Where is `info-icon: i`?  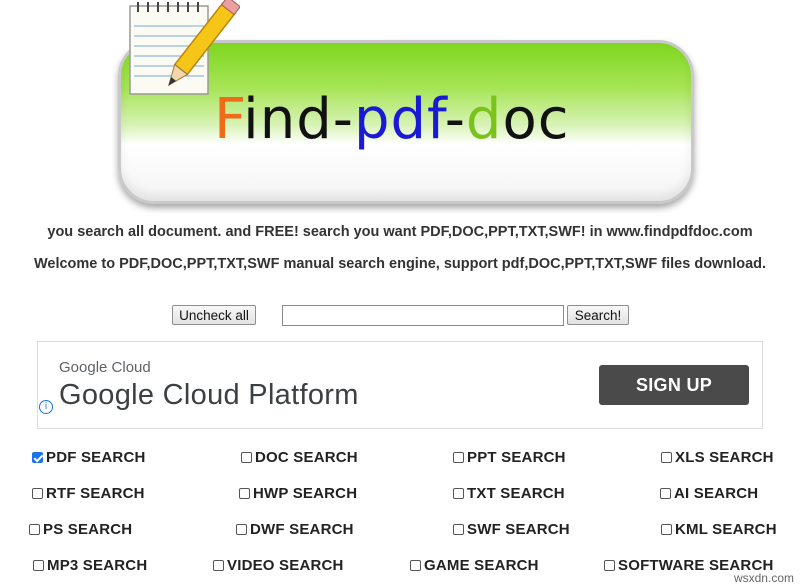 info-icon: i is located at coordinates (46, 407).